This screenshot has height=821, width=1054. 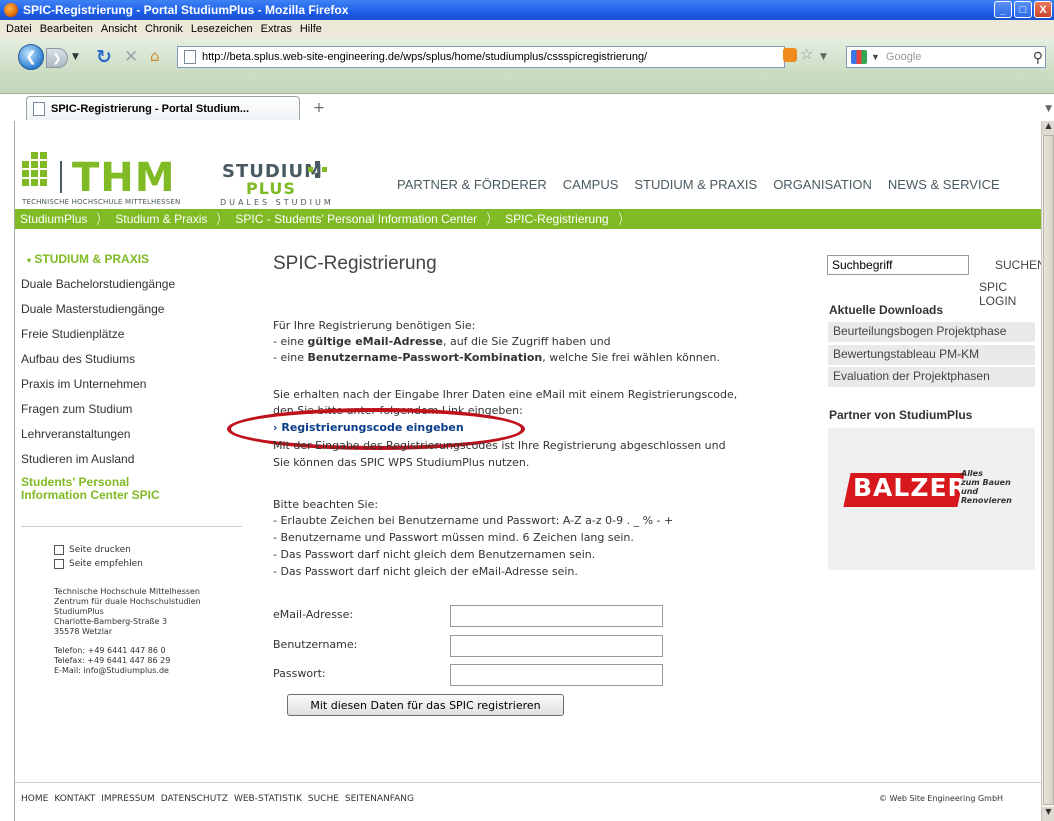 I want to click on menu-hilfe: Hilfe, so click(x=311, y=29).